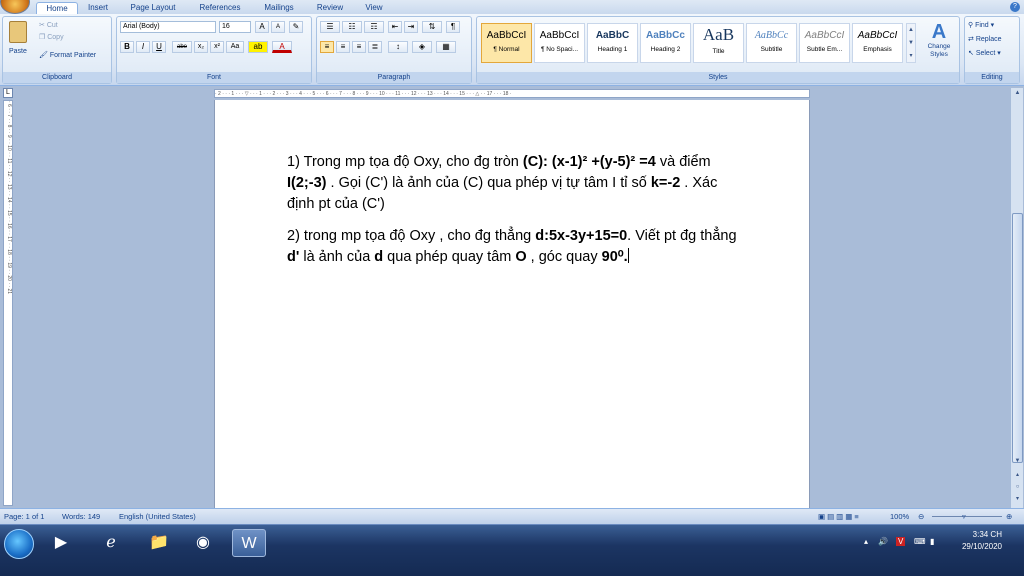 Image resolution: width=1024 pixels, height=576 pixels. What do you see at coordinates (330, 27) in the screenshot?
I see `bullets-icon: ☰` at bounding box center [330, 27].